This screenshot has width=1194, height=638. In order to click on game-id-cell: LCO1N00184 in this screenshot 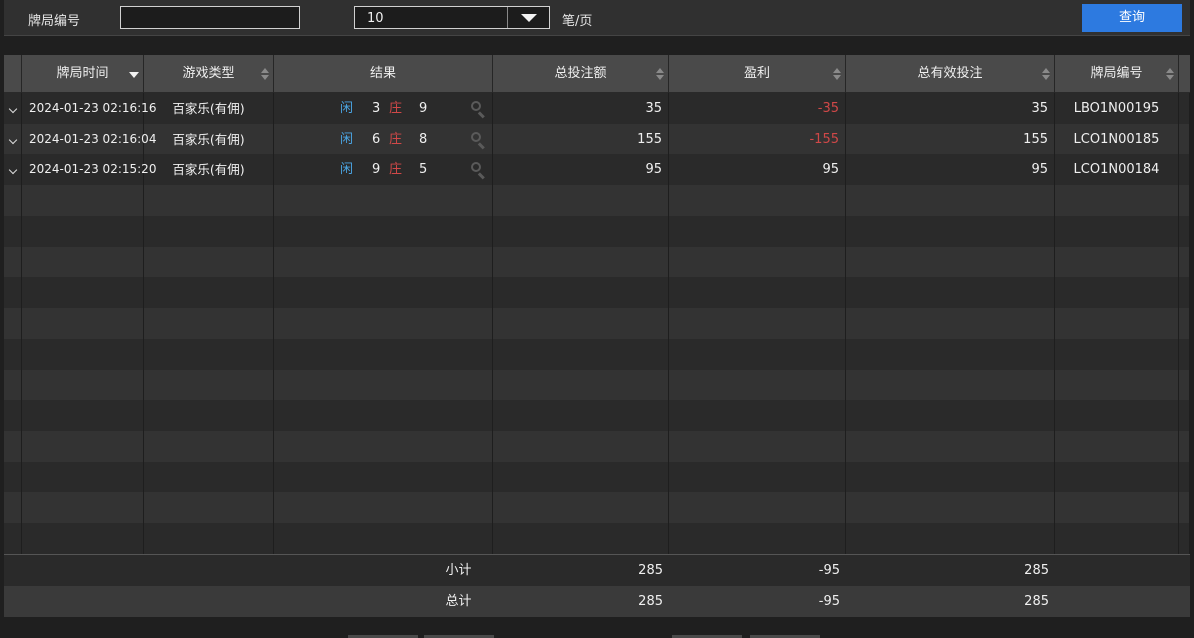, I will do `click(1117, 169)`.